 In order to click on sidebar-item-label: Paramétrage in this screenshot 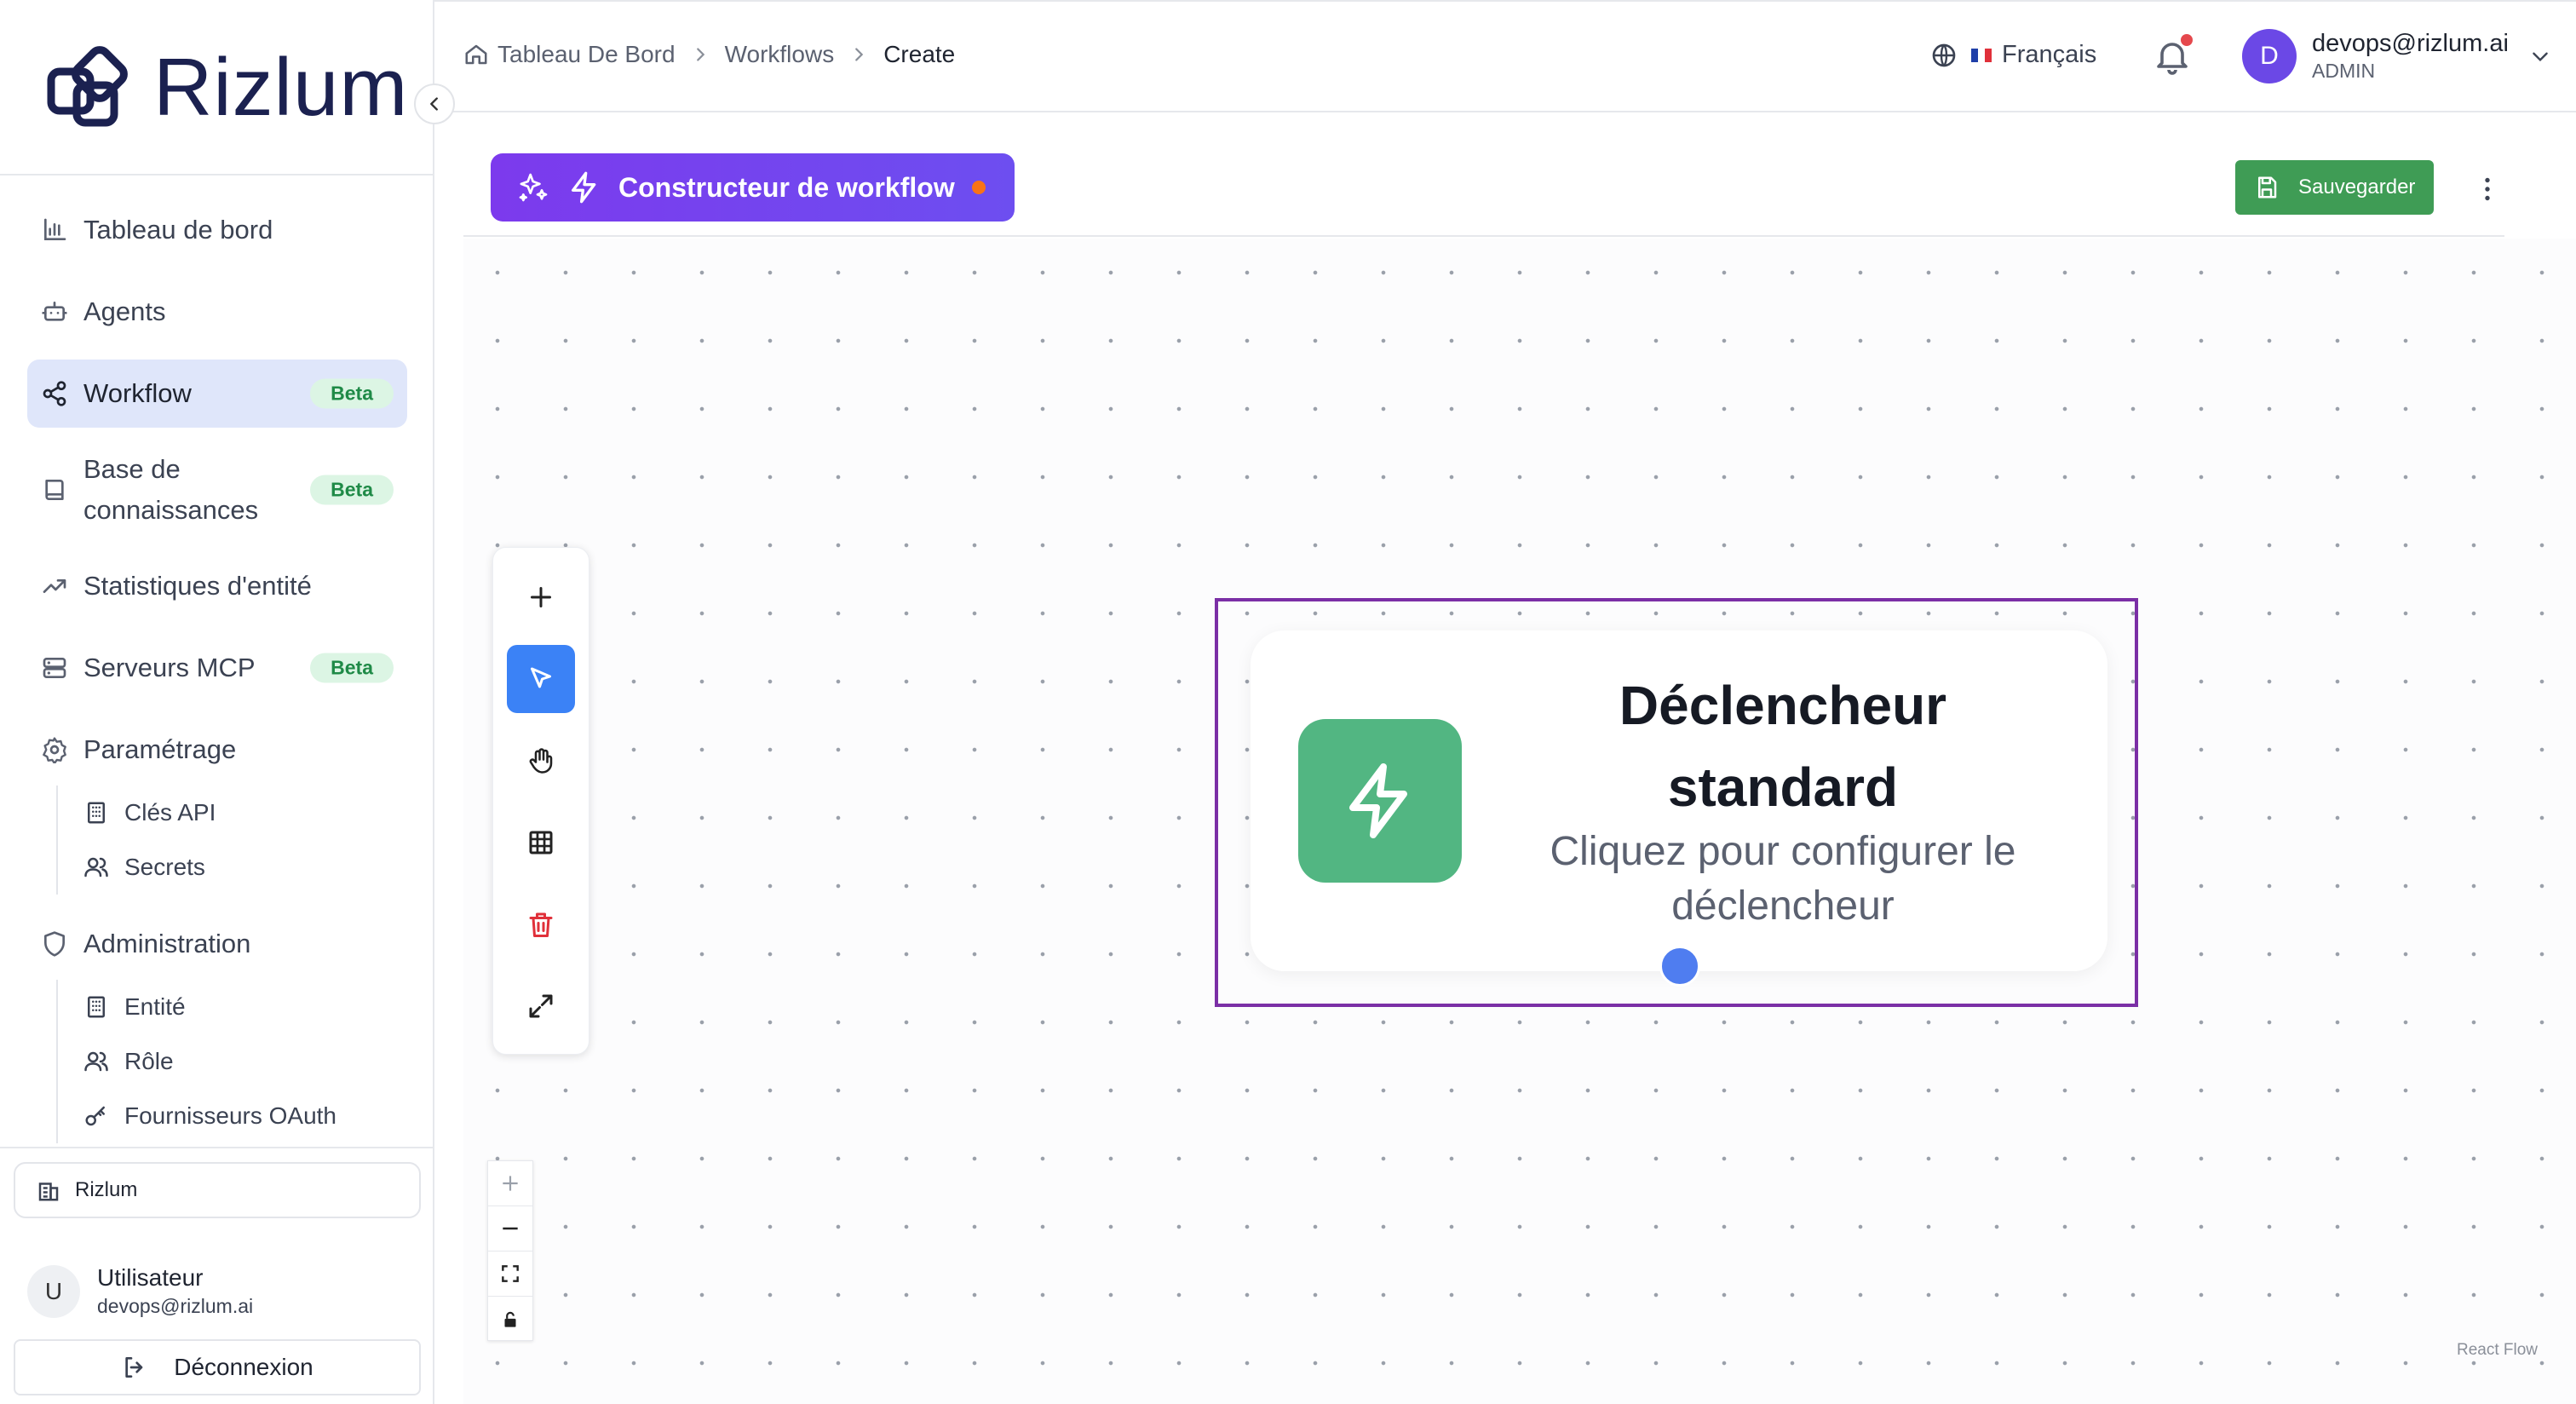, I will do `click(160, 749)`.